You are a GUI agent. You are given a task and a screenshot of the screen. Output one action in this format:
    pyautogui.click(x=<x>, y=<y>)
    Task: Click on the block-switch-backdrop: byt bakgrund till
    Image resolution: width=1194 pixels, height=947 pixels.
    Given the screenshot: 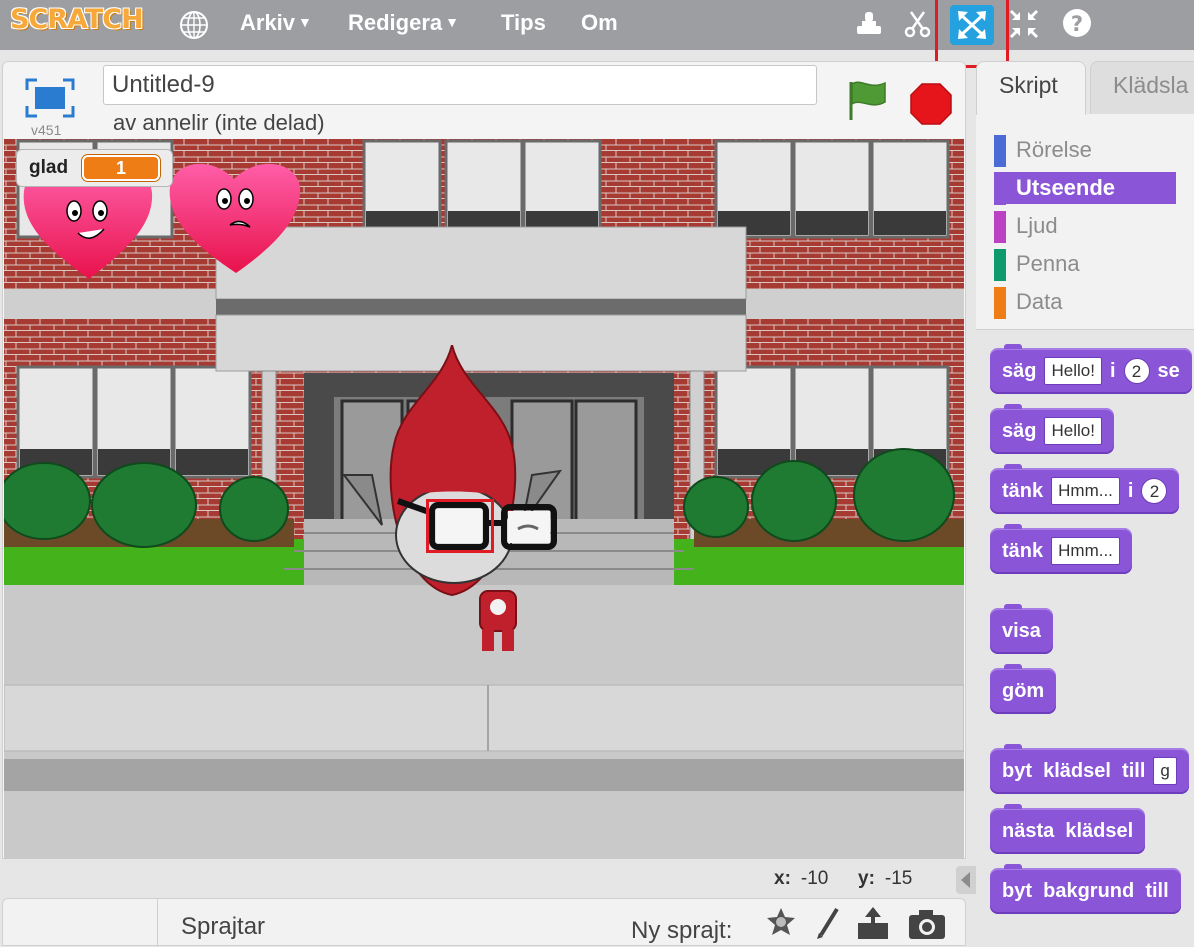 What is the action you would take?
    pyautogui.click(x=1085, y=889)
    